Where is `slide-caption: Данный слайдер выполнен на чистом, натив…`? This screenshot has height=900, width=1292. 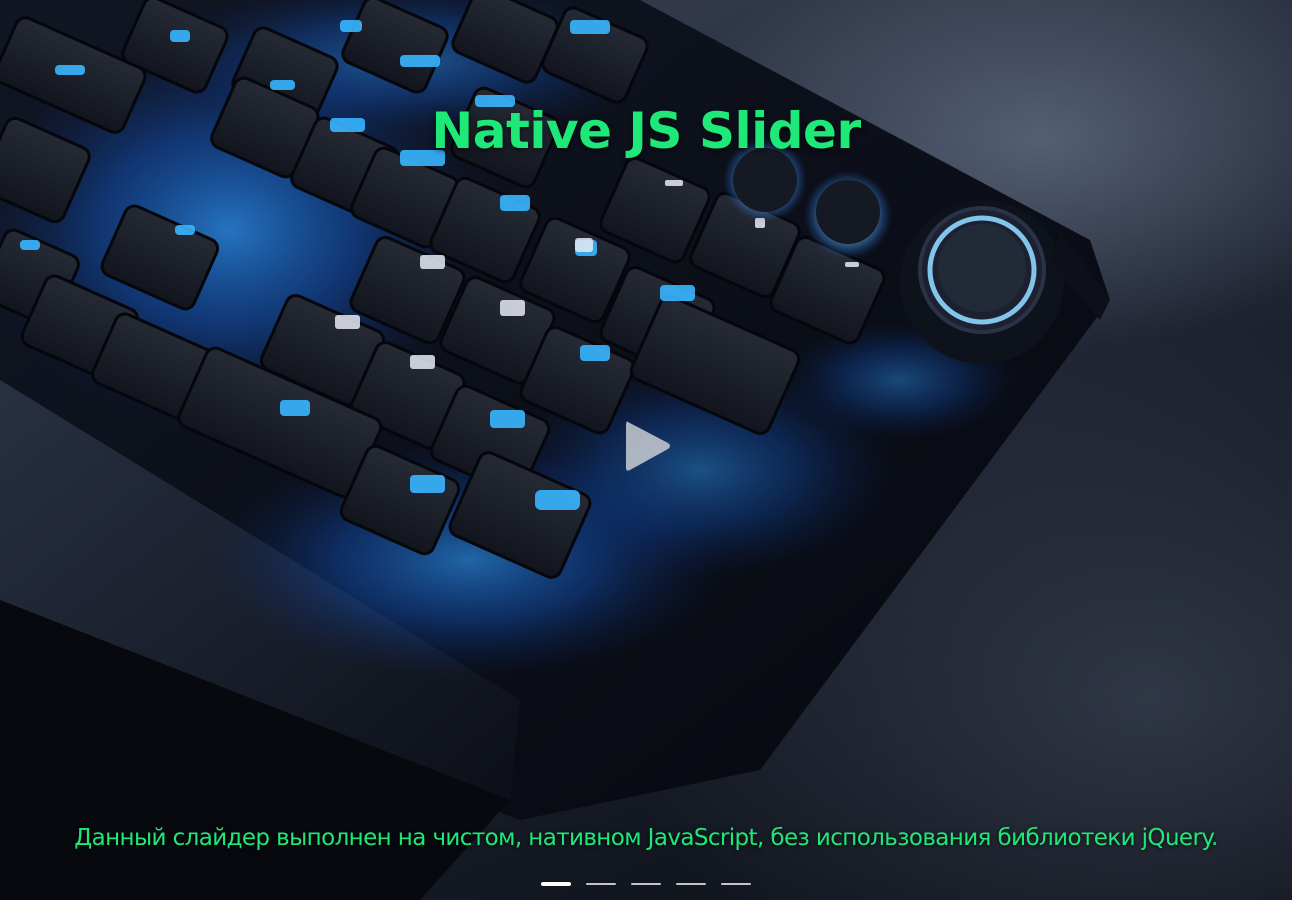 slide-caption: Данный слайдер выполнен на чистом, натив… is located at coordinates (646, 838).